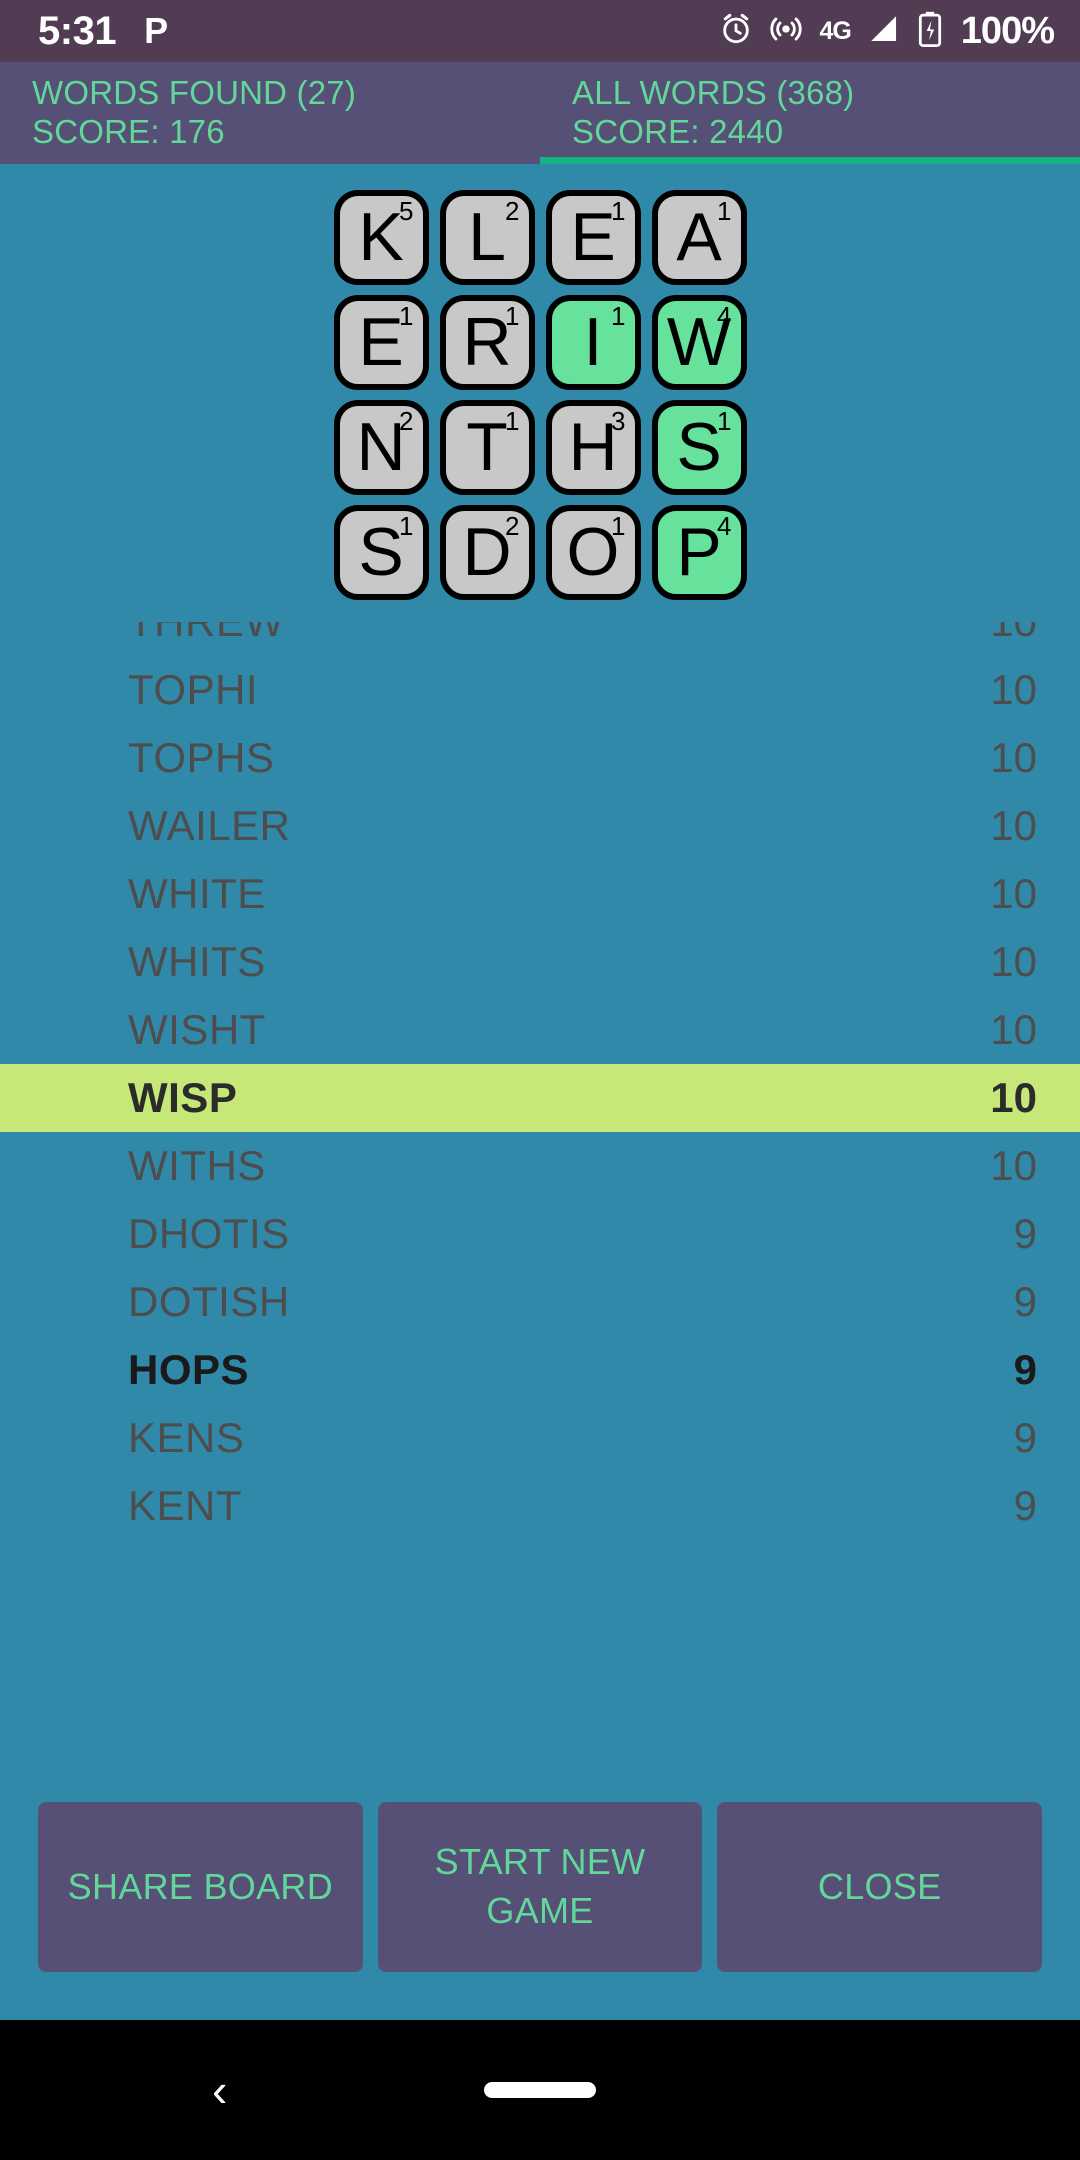 This screenshot has width=1080, height=2160. What do you see at coordinates (699, 342) in the screenshot?
I see `letter-tile: W4` at bounding box center [699, 342].